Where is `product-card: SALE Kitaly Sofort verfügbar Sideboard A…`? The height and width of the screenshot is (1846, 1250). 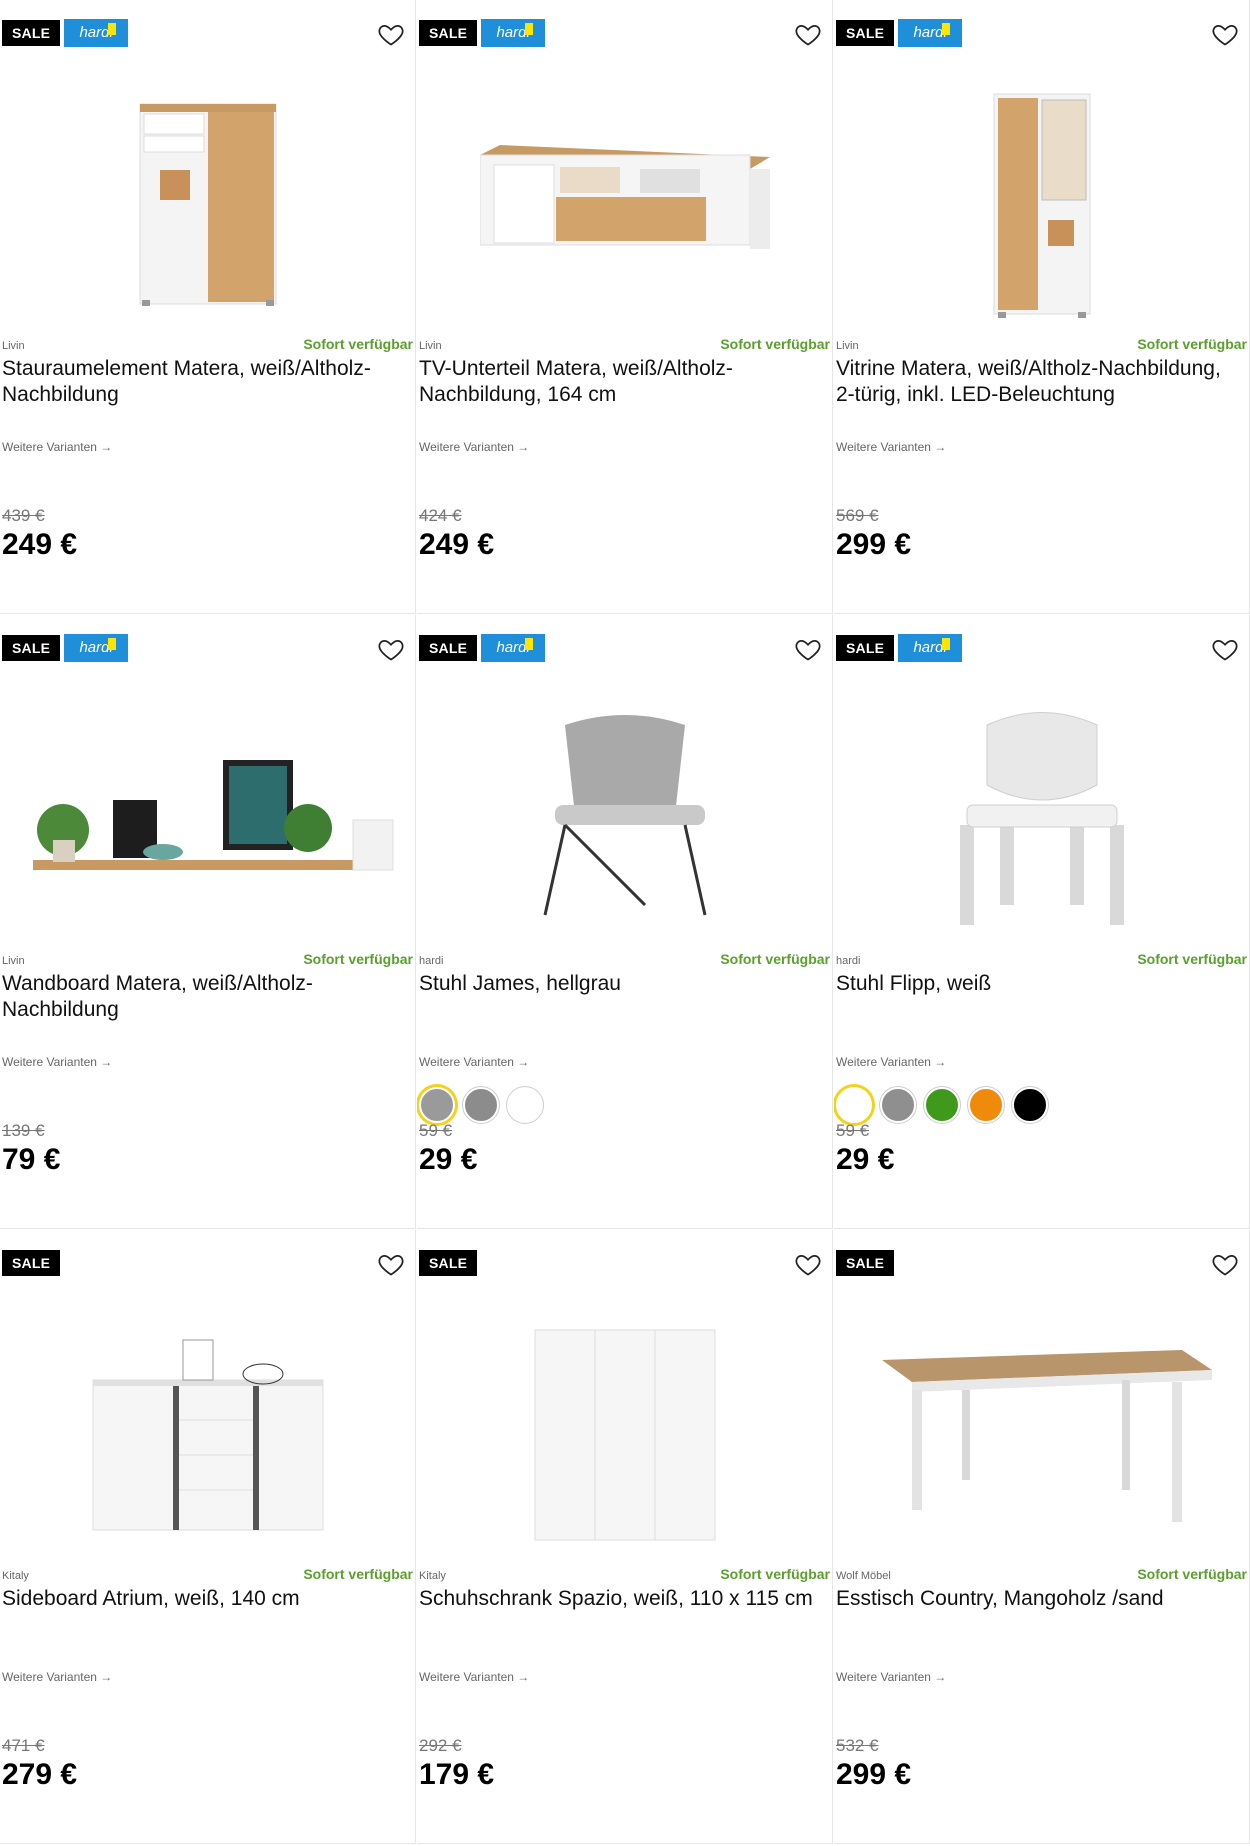
product-card: SALE Kitaly Sofort verfügbar Sideboard A… is located at coordinates (208, 1537).